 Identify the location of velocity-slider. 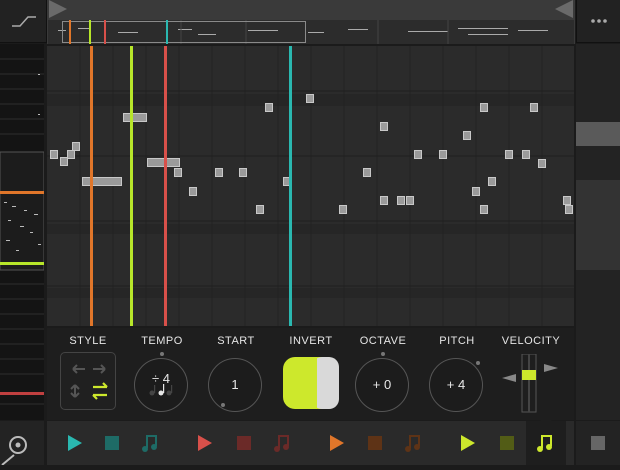
(530, 383).